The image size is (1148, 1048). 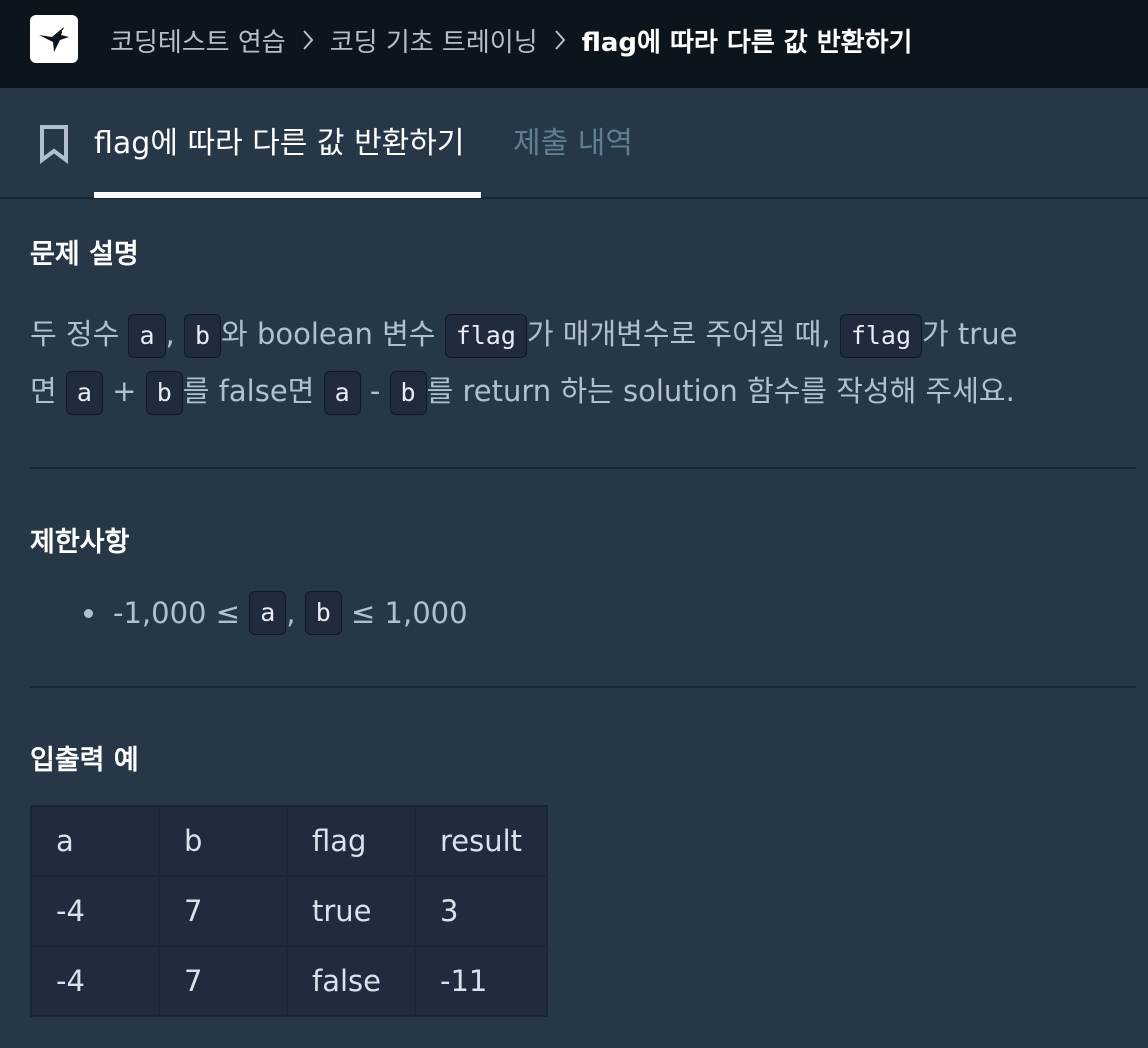 I want to click on table-row: -4 7 true 3, so click(x=289, y=911).